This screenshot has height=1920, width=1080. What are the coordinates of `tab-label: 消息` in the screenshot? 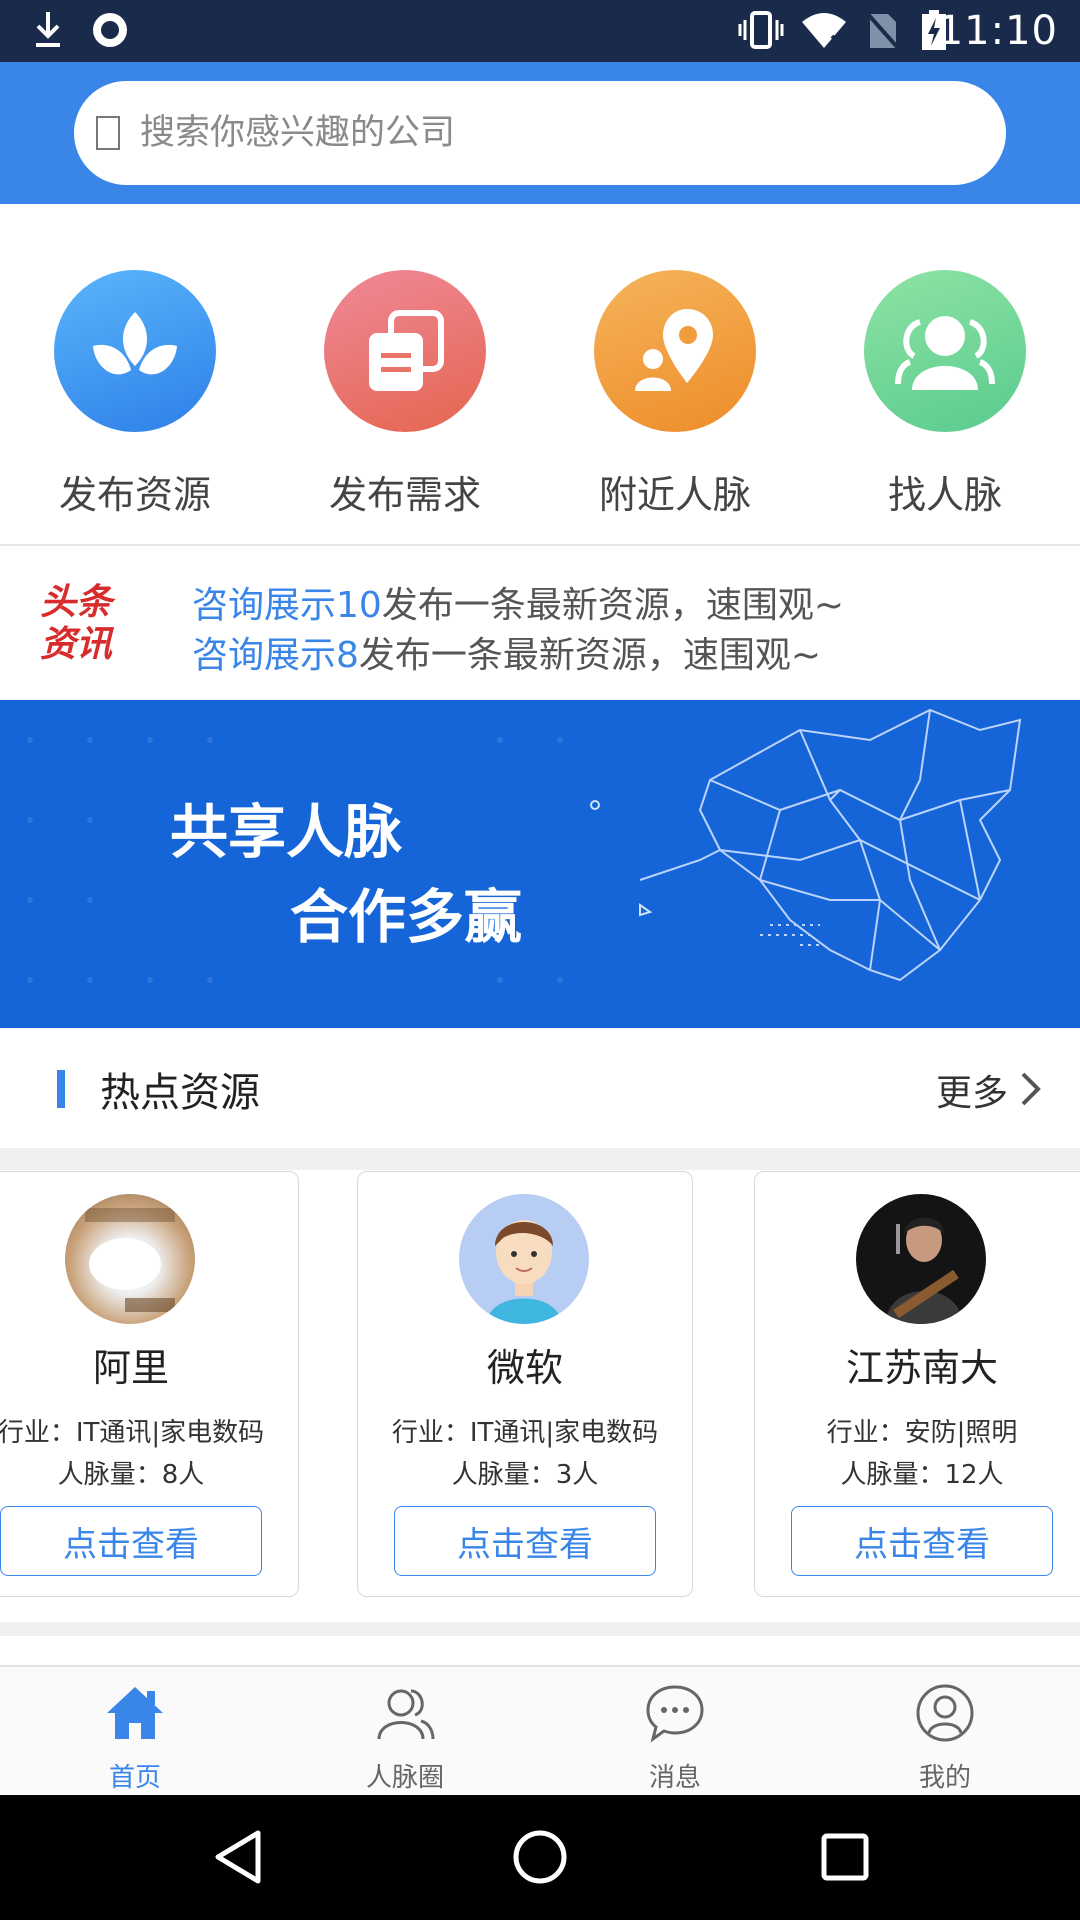 It's located at (674, 1778).